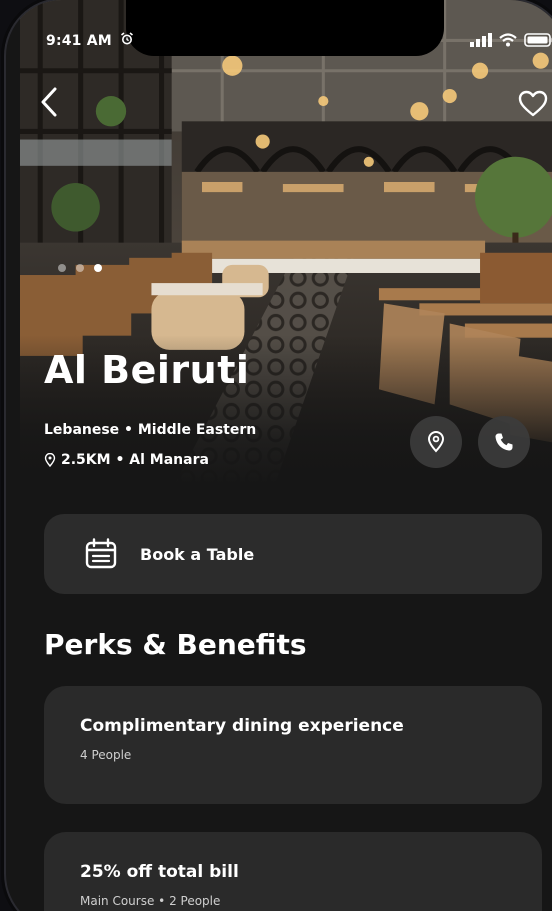  I want to click on favorite-button, so click(533, 104).